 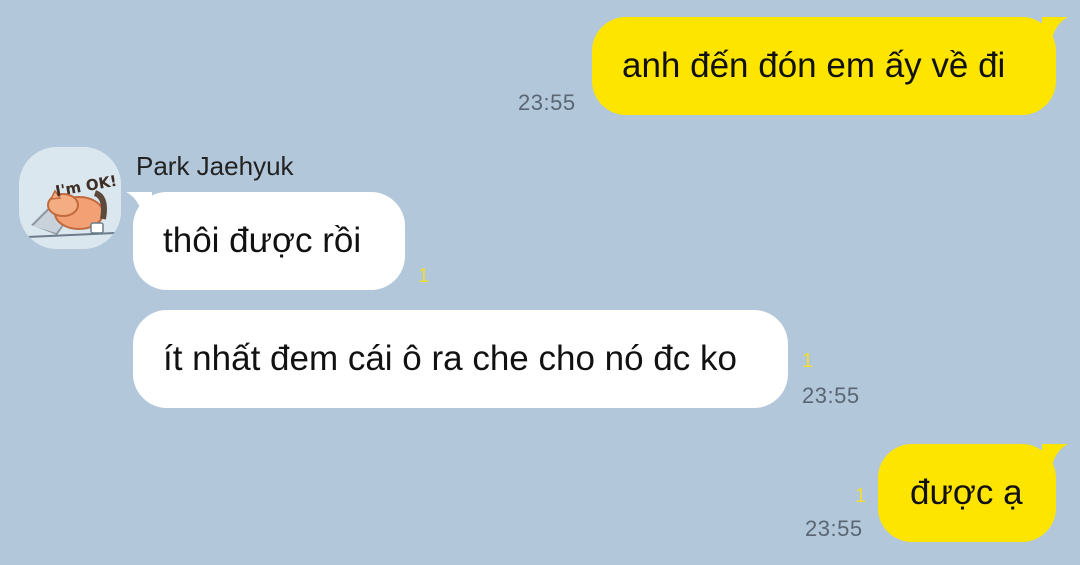 What do you see at coordinates (450, 358) in the screenshot?
I see `message-text: ít nhất đem cái ô ra che cho nó đc ko` at bounding box center [450, 358].